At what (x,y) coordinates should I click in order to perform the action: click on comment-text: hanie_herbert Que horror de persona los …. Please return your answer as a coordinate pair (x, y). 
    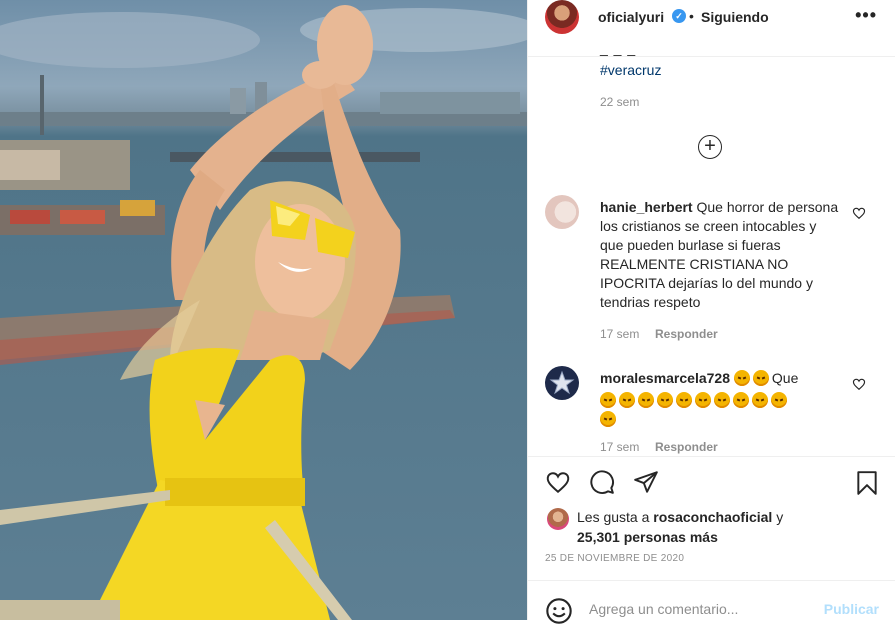
    Looking at the image, I should click on (720, 255).